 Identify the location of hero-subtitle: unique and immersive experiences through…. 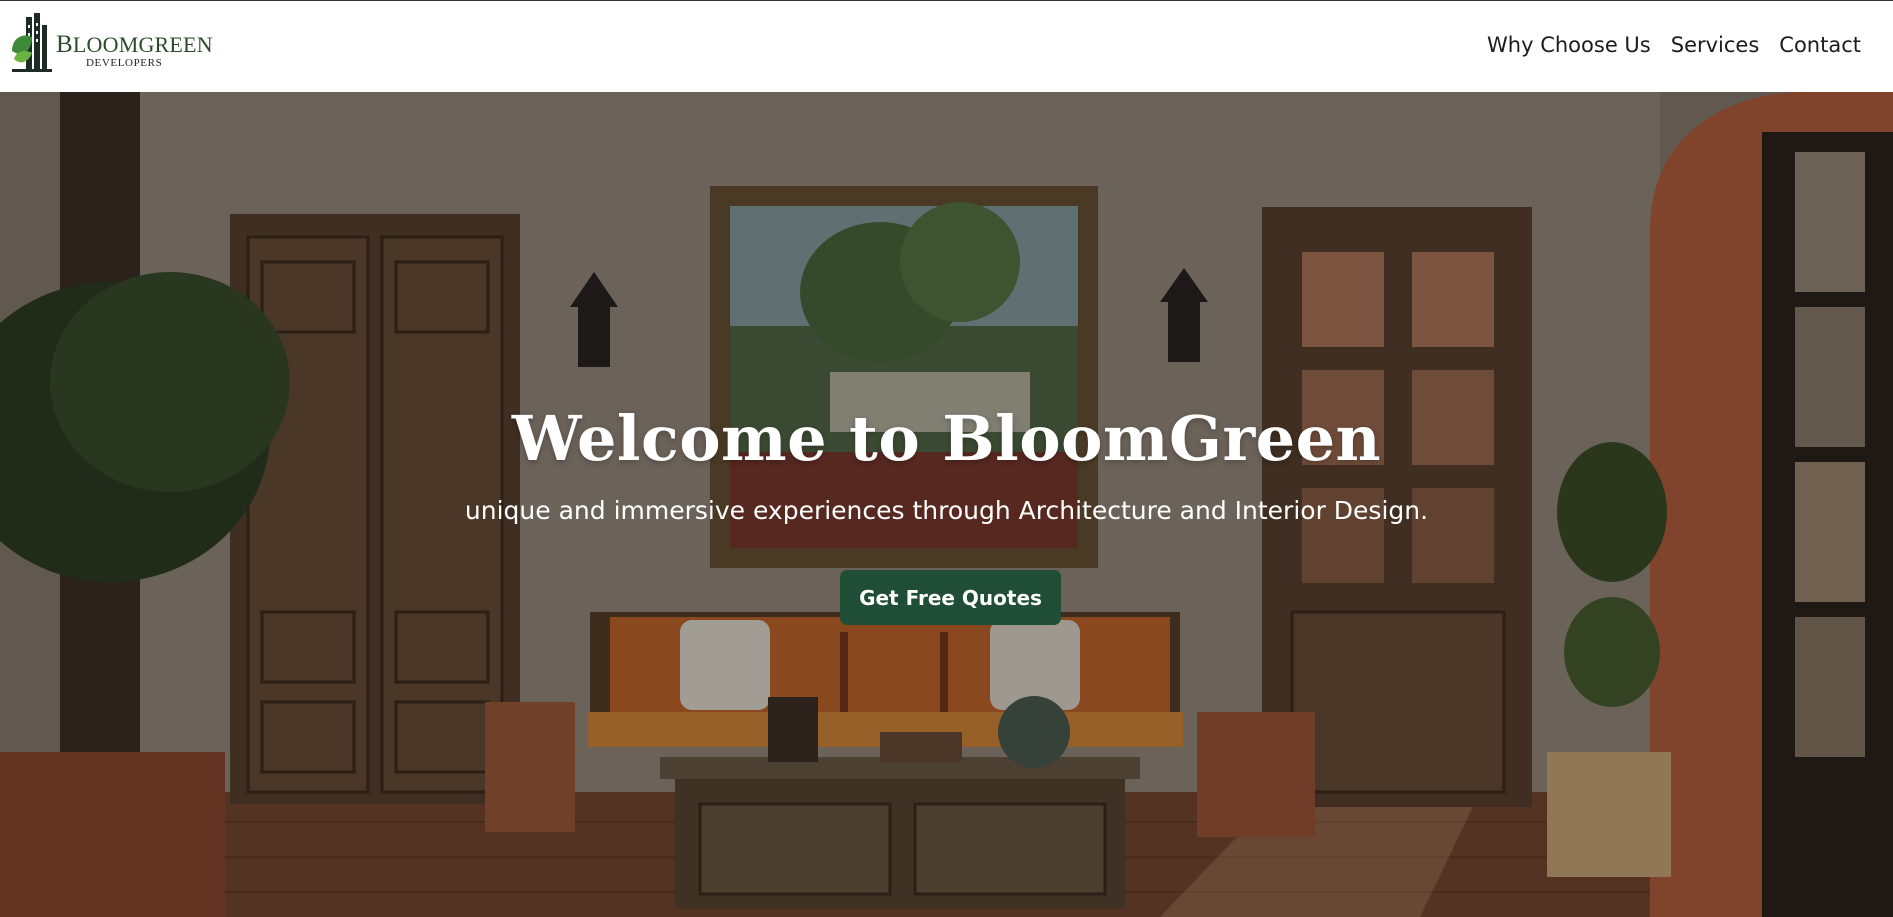
(946, 510).